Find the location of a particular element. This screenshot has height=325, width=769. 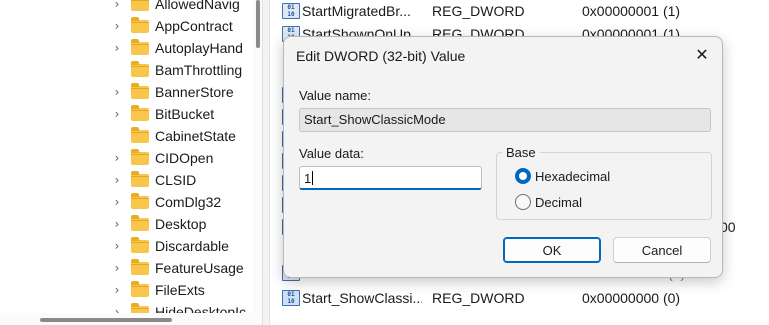

tree-item: › ComDlg32 is located at coordinates (185, 202).